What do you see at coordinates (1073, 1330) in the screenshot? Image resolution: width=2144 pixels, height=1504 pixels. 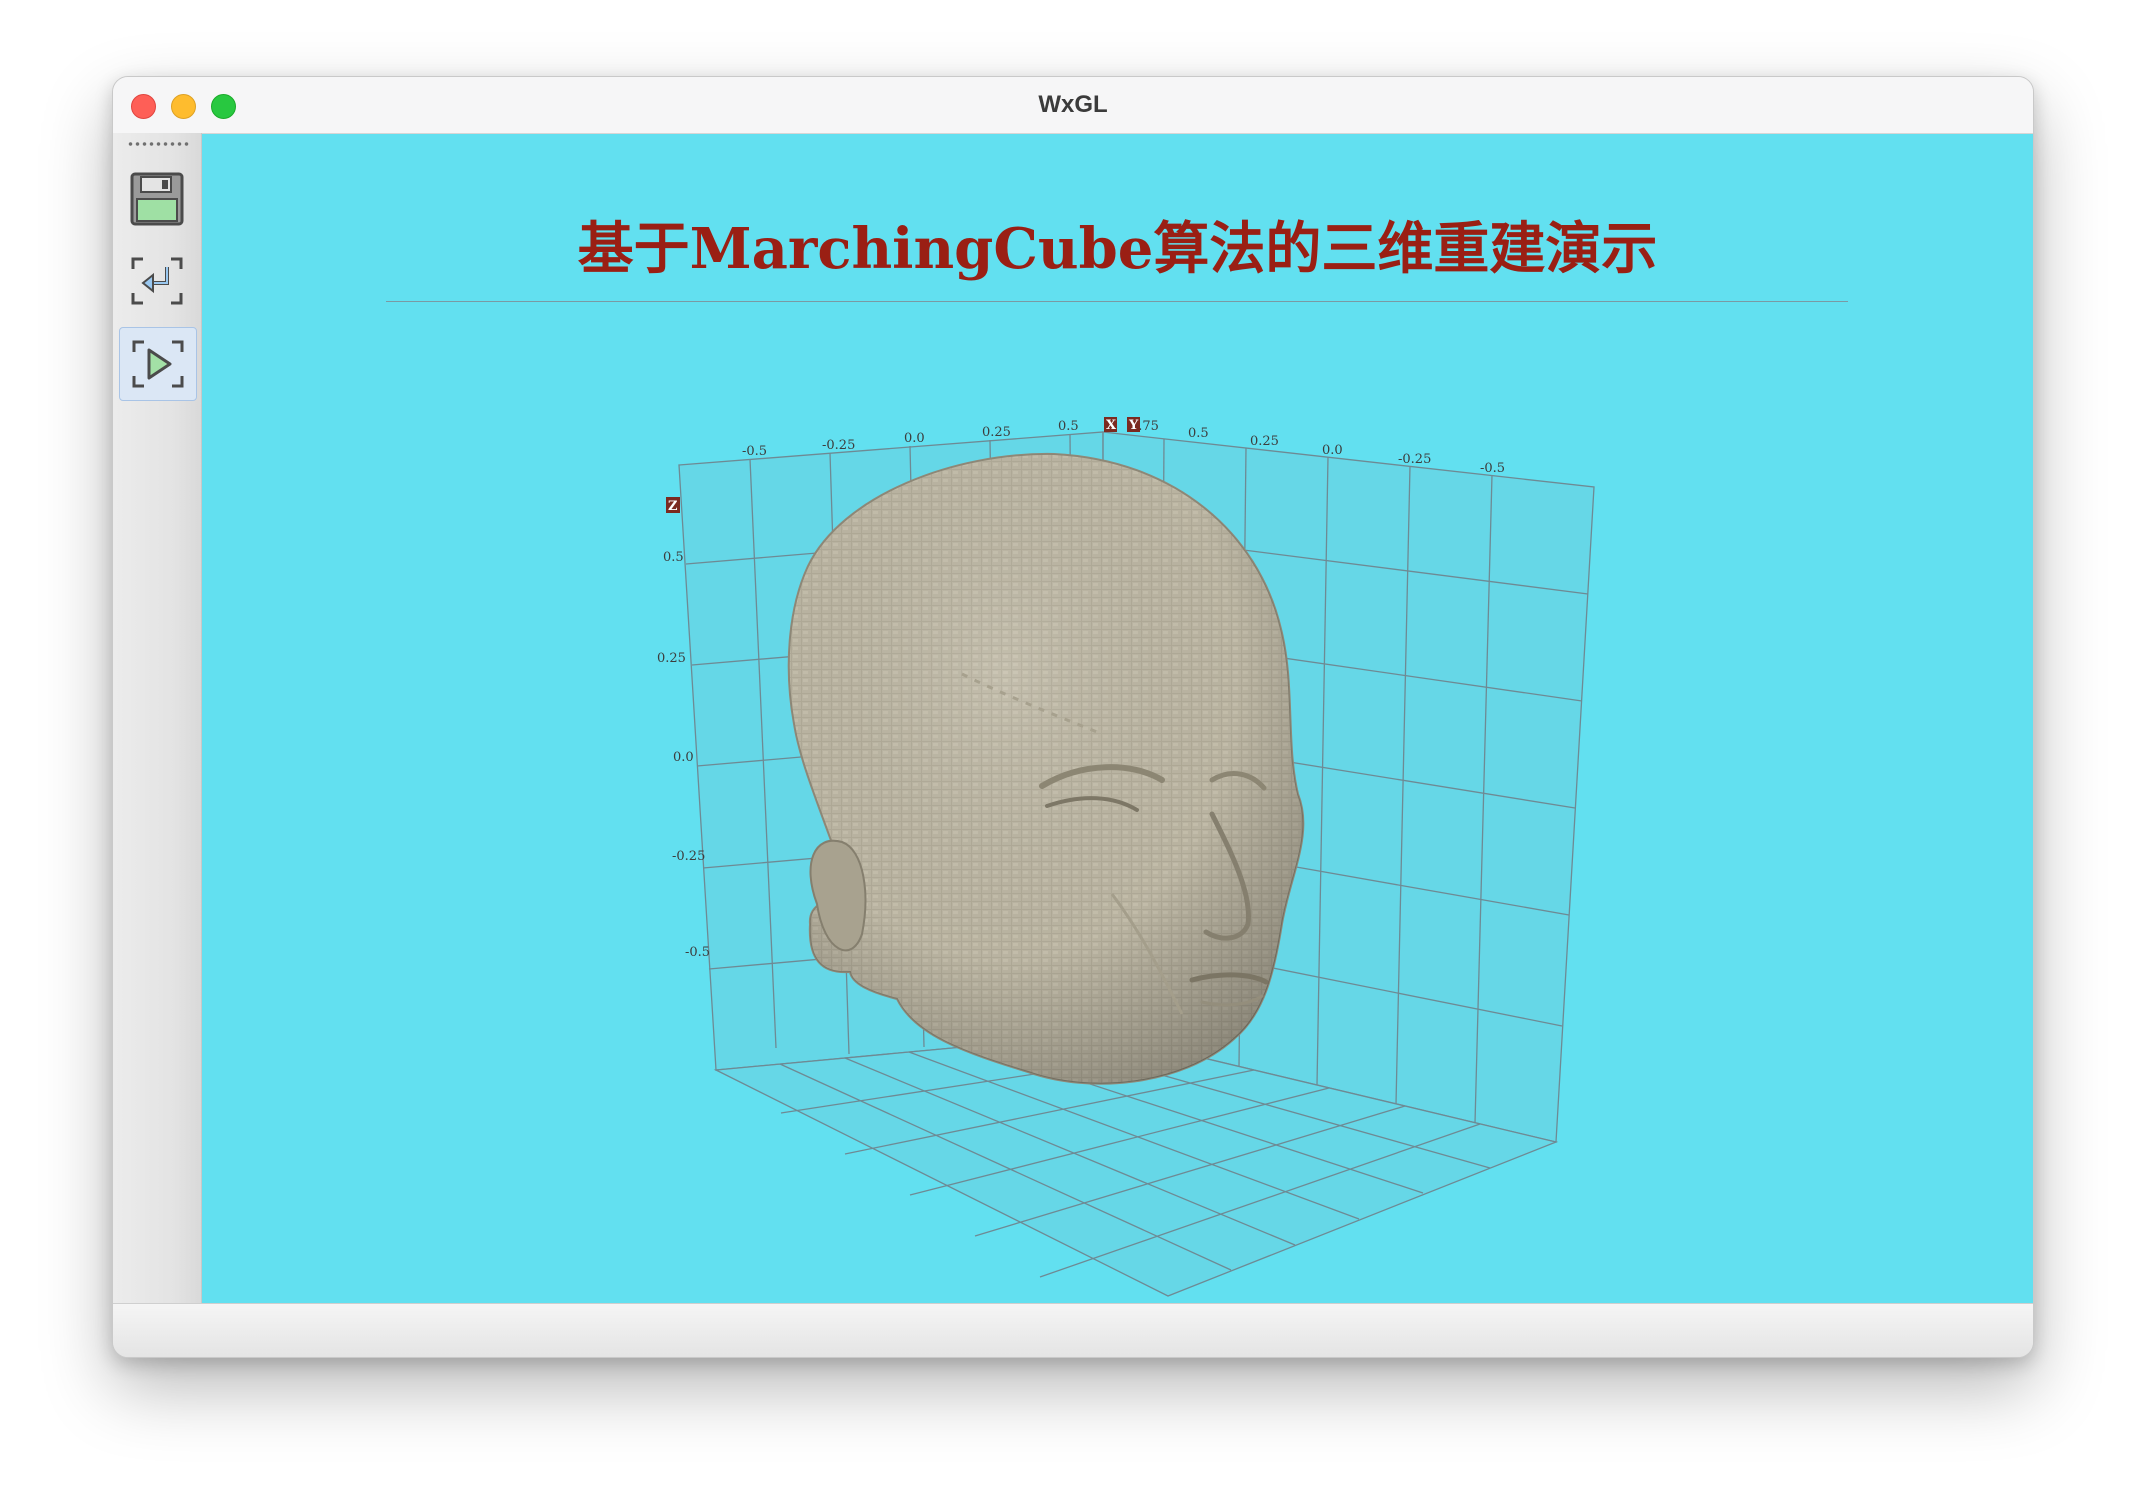 I see `status-bar` at bounding box center [1073, 1330].